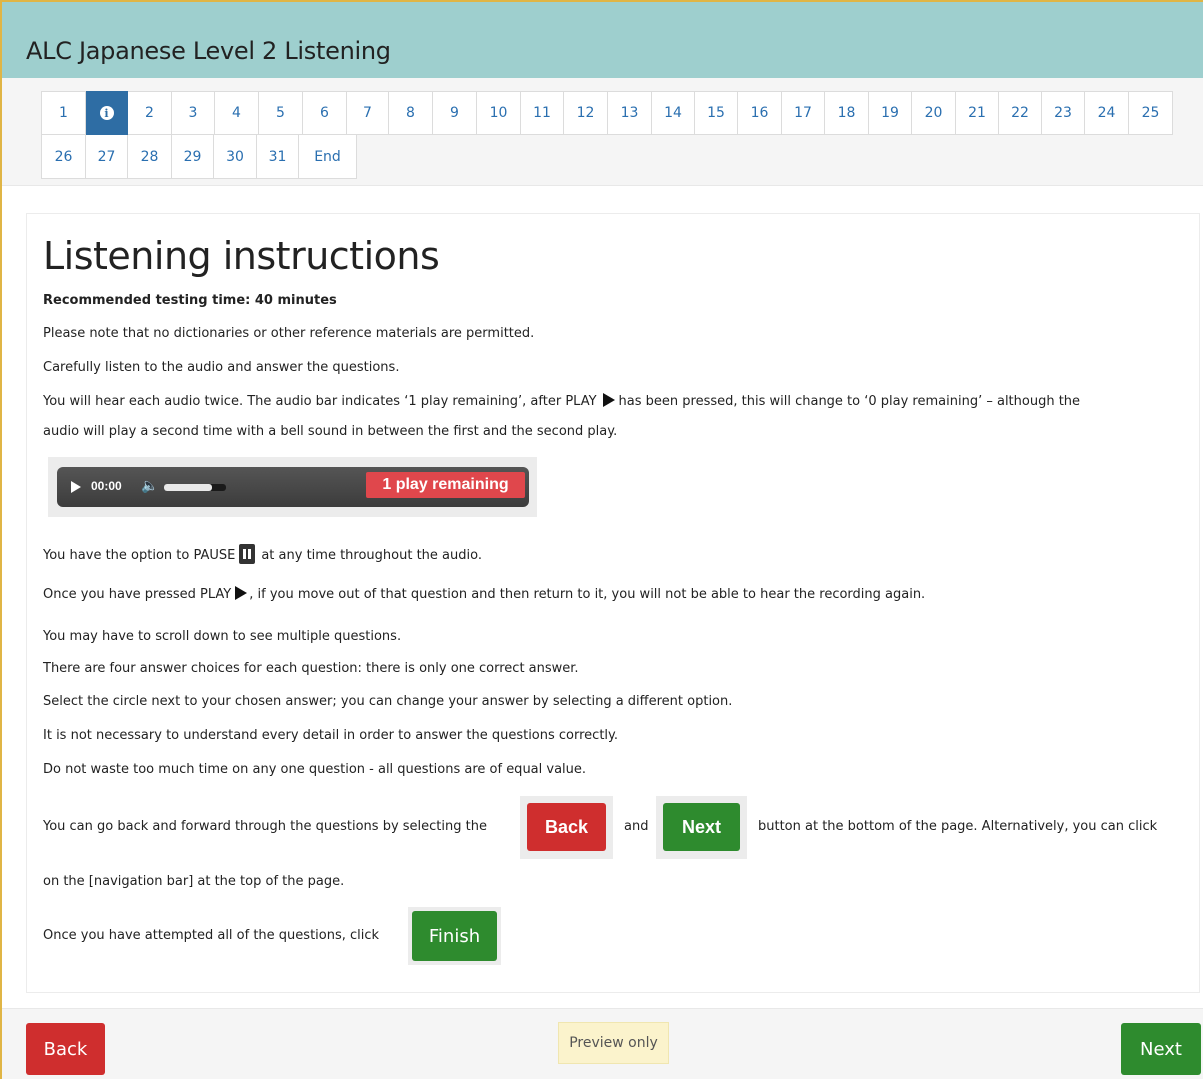 Image resolution: width=1203 pixels, height=1079 pixels. I want to click on nav-row-2: 26 27 28 29 30 31 End, so click(199, 157).